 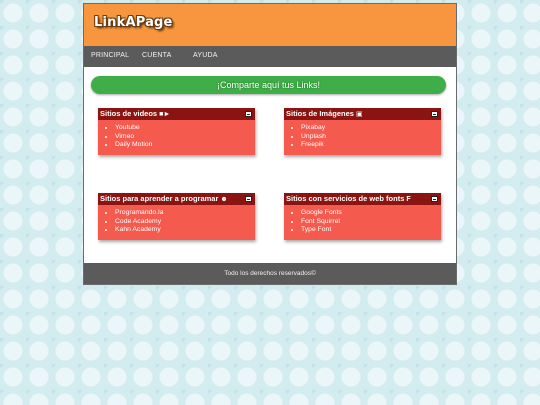 I want to click on font-icon: F, so click(x=408, y=199).